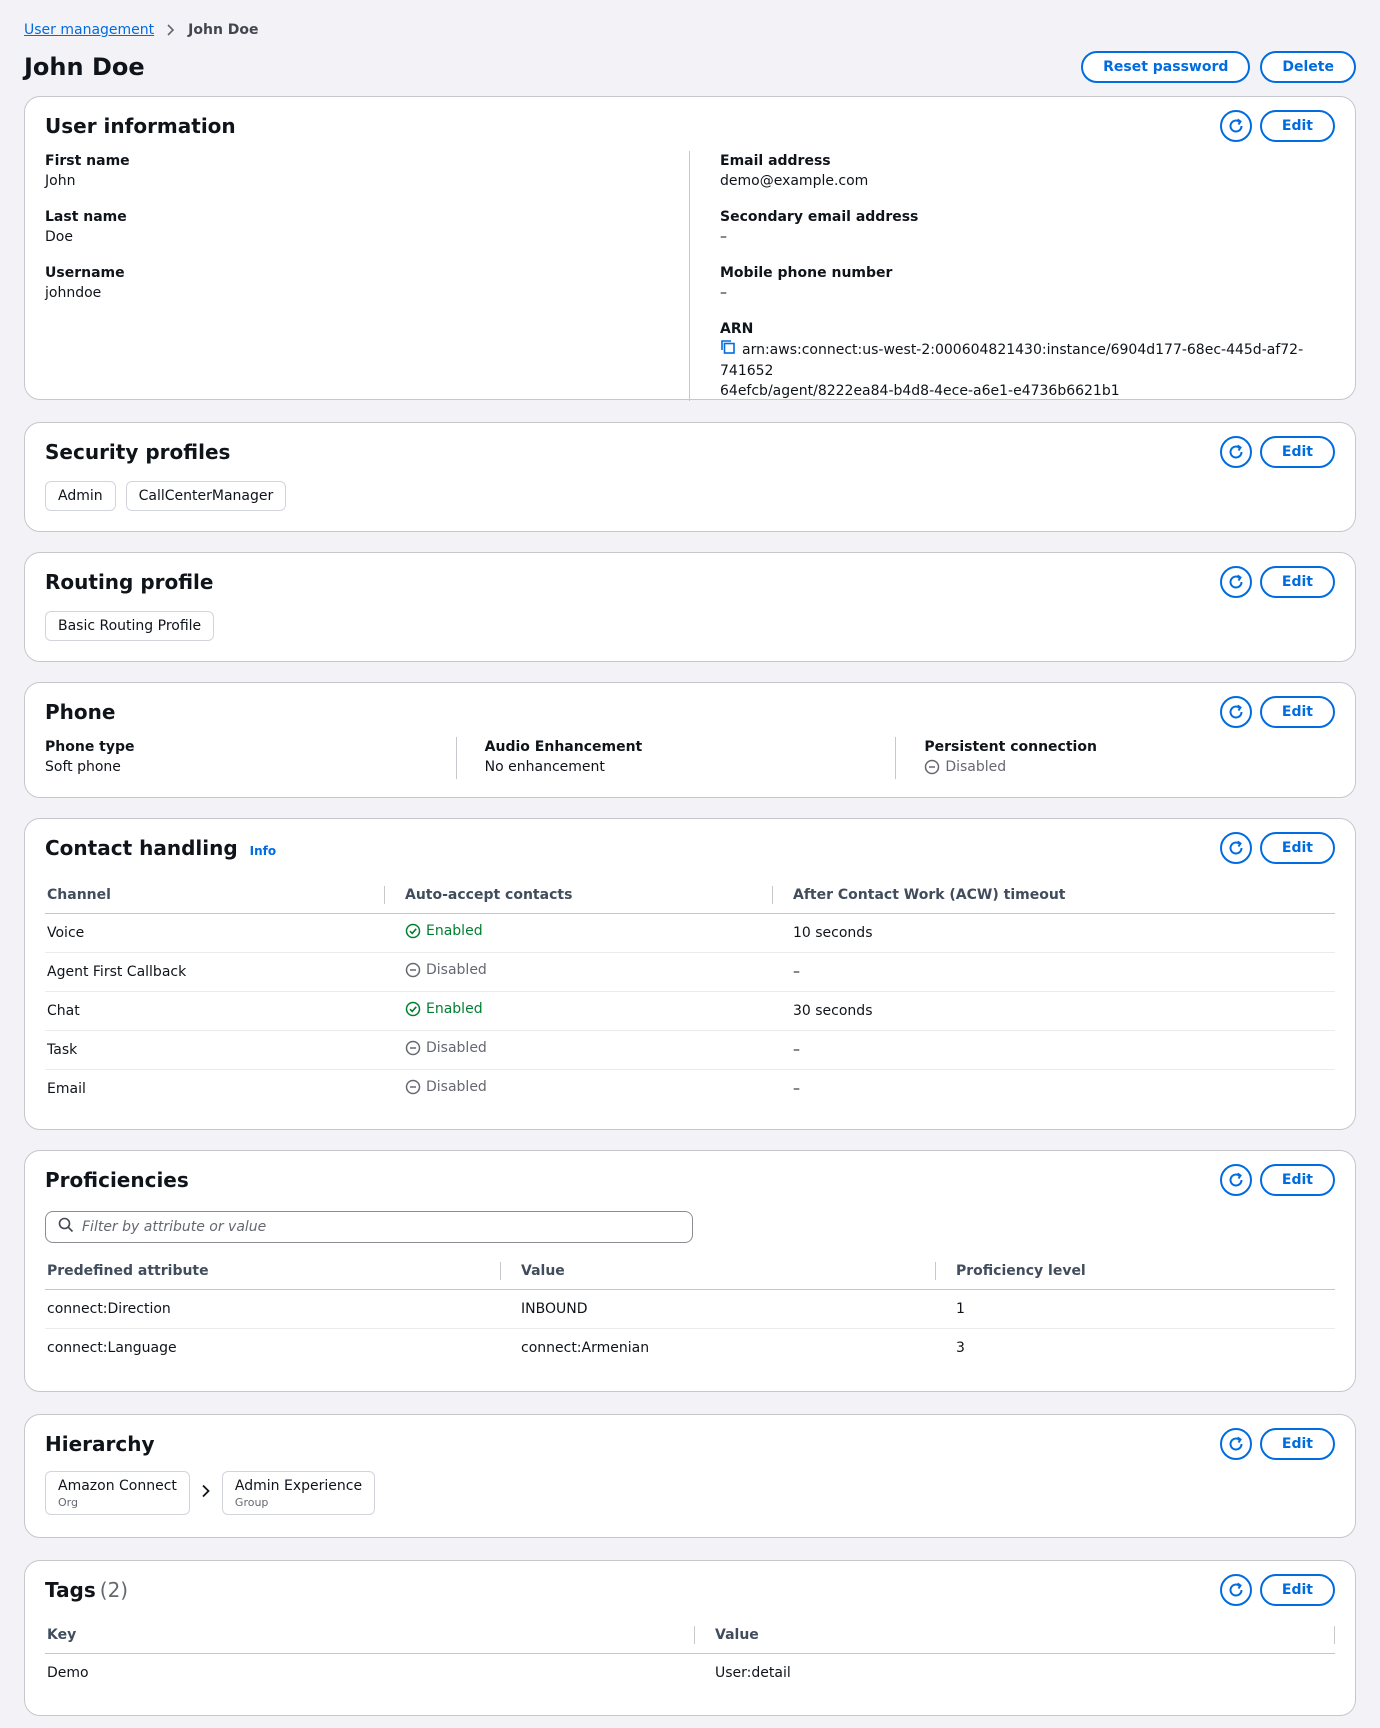 The image size is (1380, 1728). Describe the element at coordinates (117, 1486) in the screenshot. I see `hierarchy-node-name: Amazon Connect` at that location.